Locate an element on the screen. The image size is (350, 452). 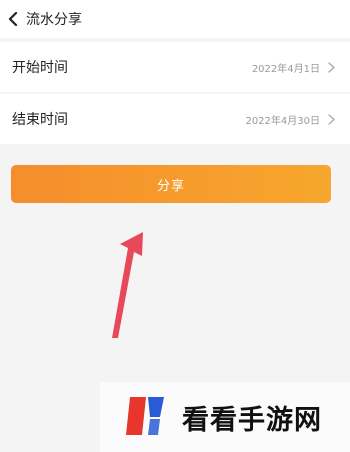
watermark: 看看手游网 is located at coordinates (225, 417).